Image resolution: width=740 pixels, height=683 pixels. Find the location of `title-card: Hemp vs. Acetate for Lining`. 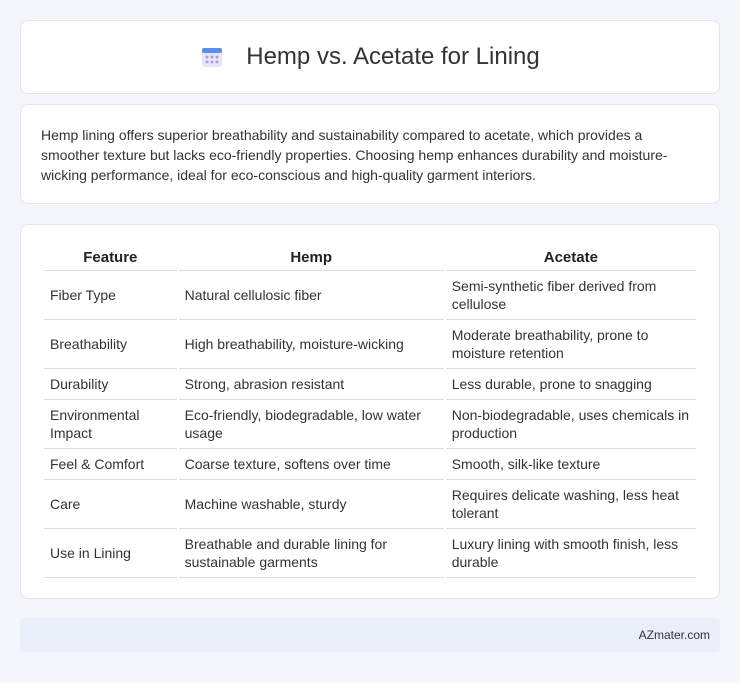

title-card: Hemp vs. Acetate for Lining is located at coordinates (370, 57).